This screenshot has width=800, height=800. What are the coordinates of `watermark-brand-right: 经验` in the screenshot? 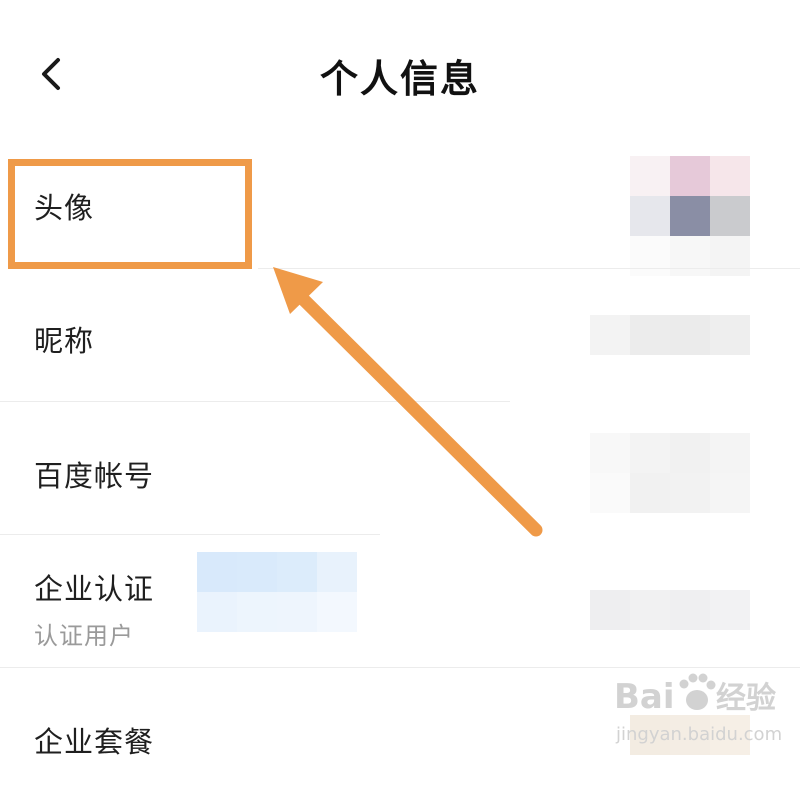 It's located at (746, 698).